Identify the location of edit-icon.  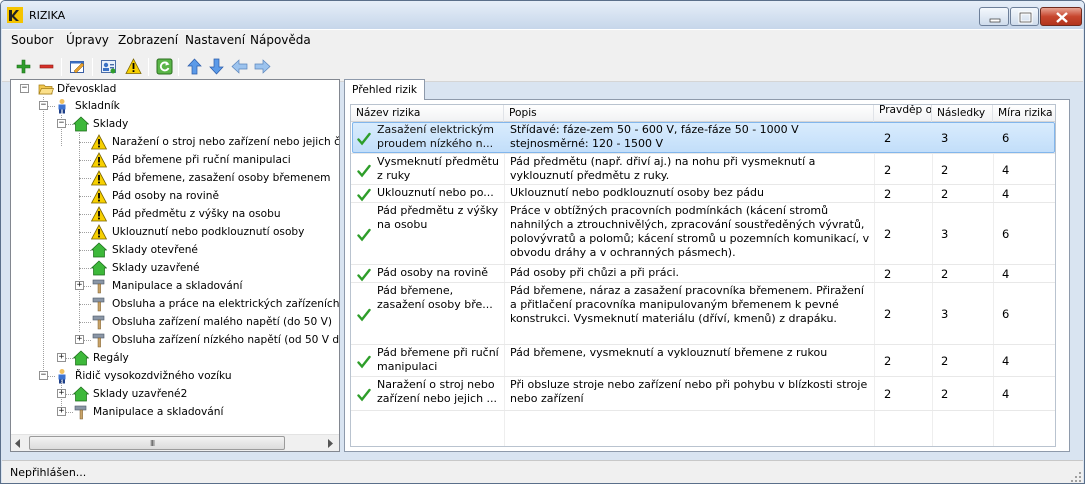
(77, 66).